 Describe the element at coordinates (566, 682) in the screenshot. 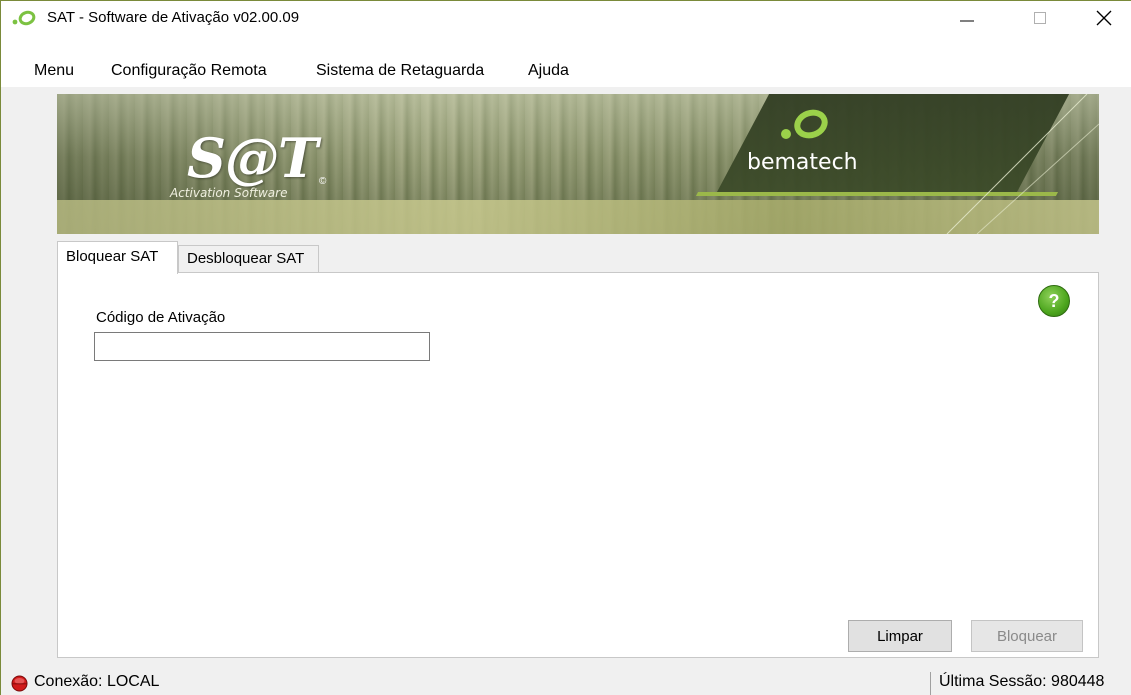

I see `status-bar: Conexão: LOCAL Última Sessão: 980448` at that location.